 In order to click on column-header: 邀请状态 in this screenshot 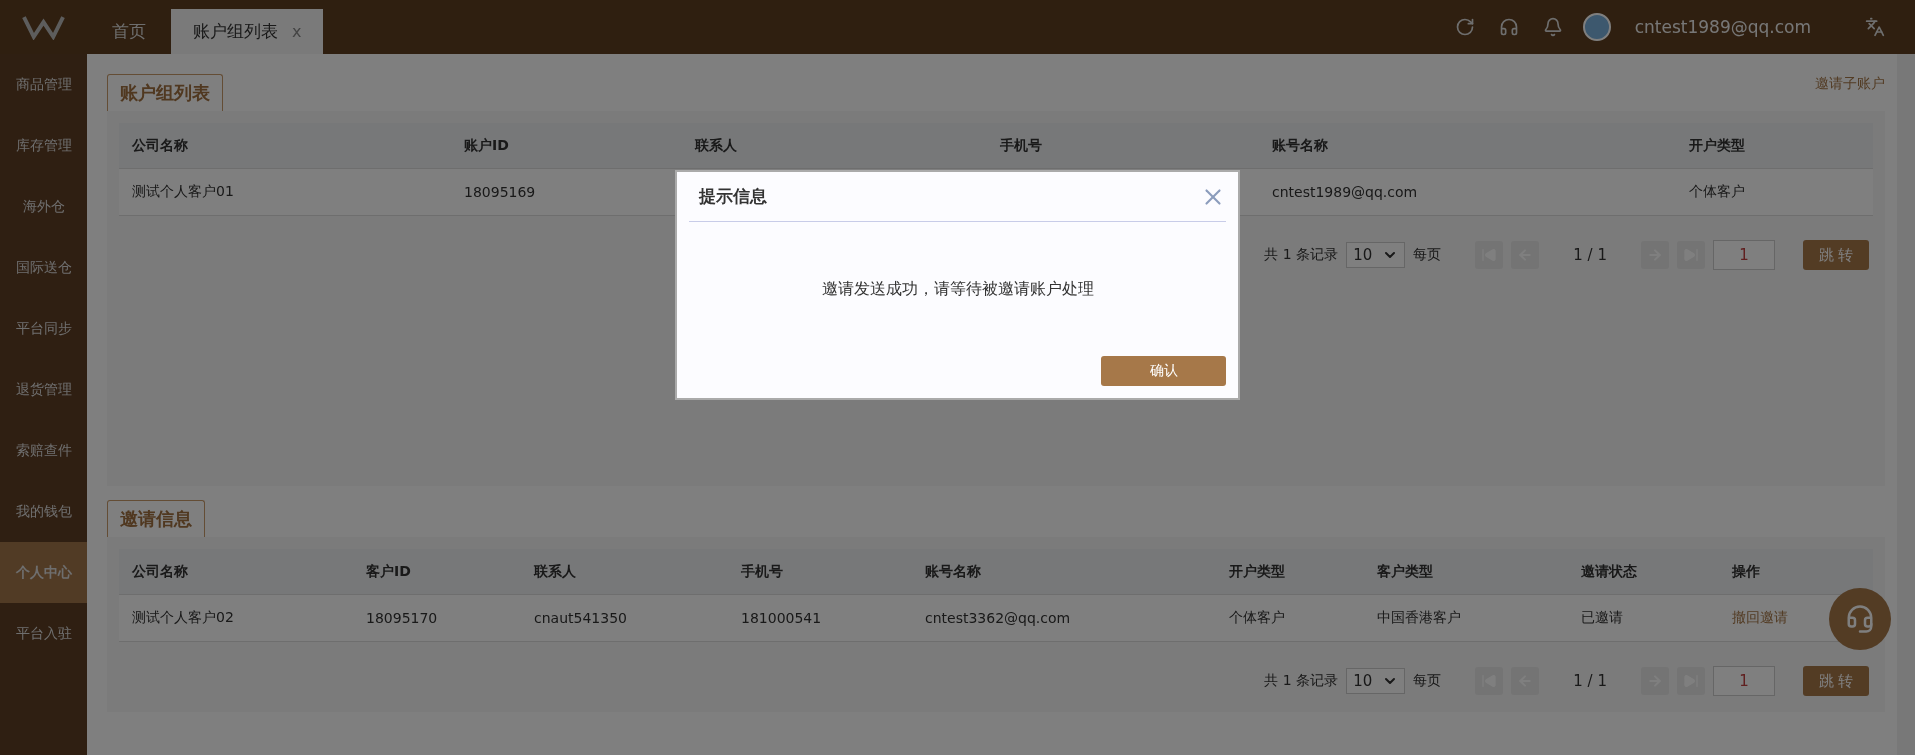, I will do `click(1609, 571)`.